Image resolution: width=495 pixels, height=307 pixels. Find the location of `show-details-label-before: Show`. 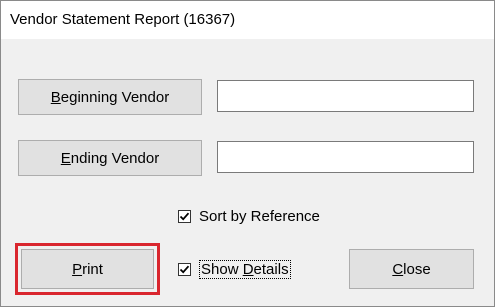

show-details-label-before: Show is located at coordinates (222, 269).